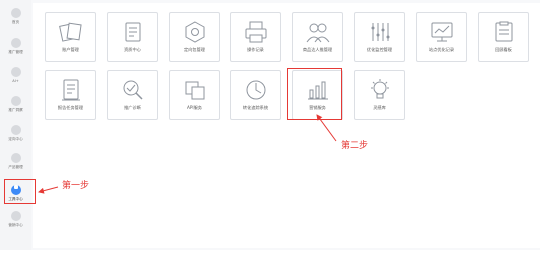  What do you see at coordinates (355, 146) in the screenshot?
I see `annotation-step2: 第二步` at bounding box center [355, 146].